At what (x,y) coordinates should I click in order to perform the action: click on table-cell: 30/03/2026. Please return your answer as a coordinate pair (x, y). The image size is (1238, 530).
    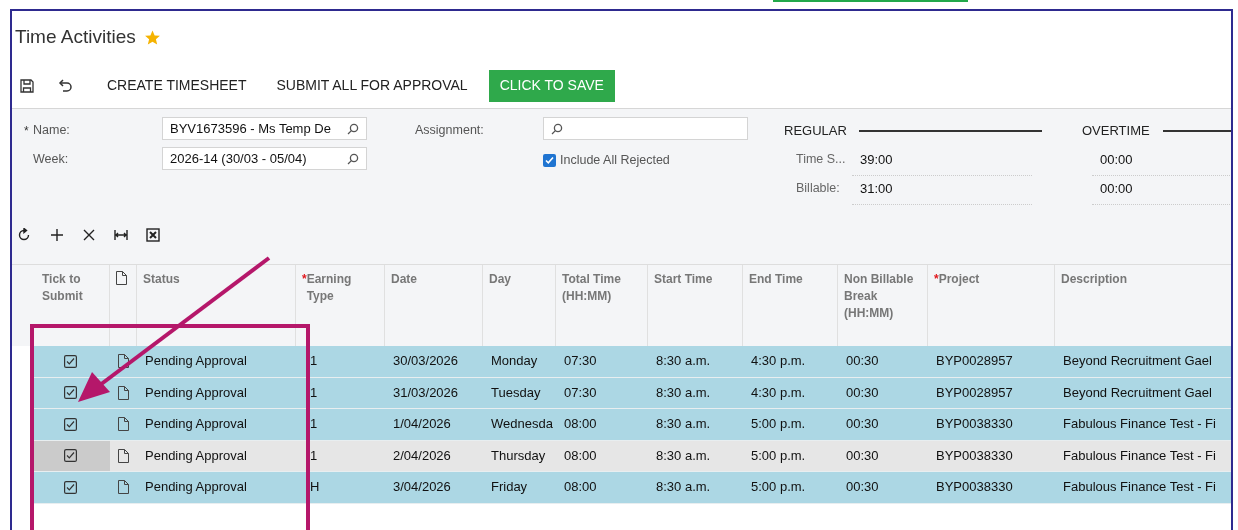
    Looking at the image, I should click on (426, 361).